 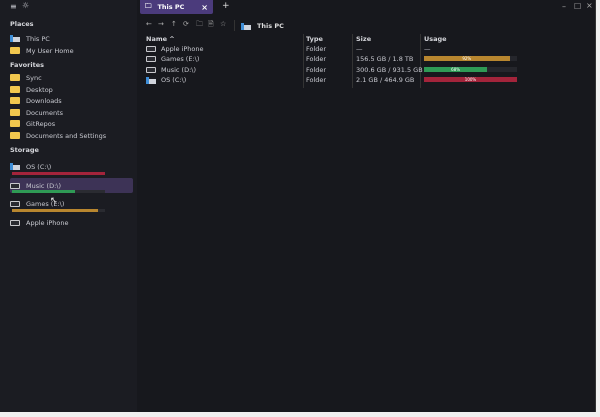 I want to click on bookmark-star-icon: ☆, so click(x=223, y=24).